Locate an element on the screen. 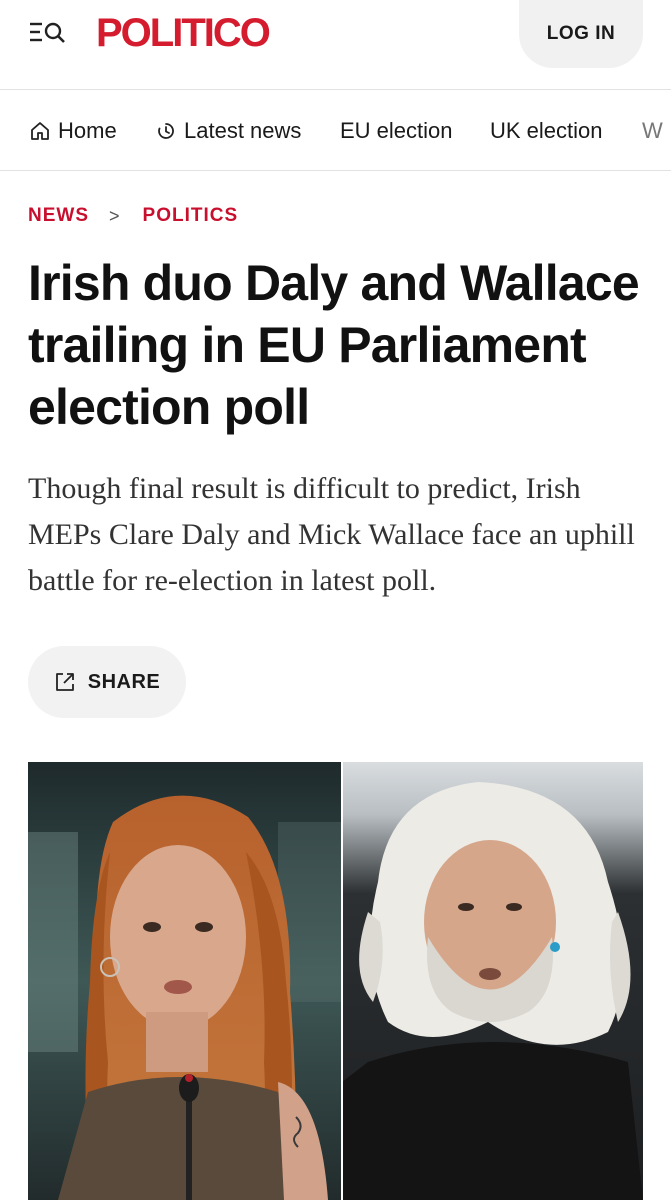  nav-item-label: UK election is located at coordinates (546, 130).